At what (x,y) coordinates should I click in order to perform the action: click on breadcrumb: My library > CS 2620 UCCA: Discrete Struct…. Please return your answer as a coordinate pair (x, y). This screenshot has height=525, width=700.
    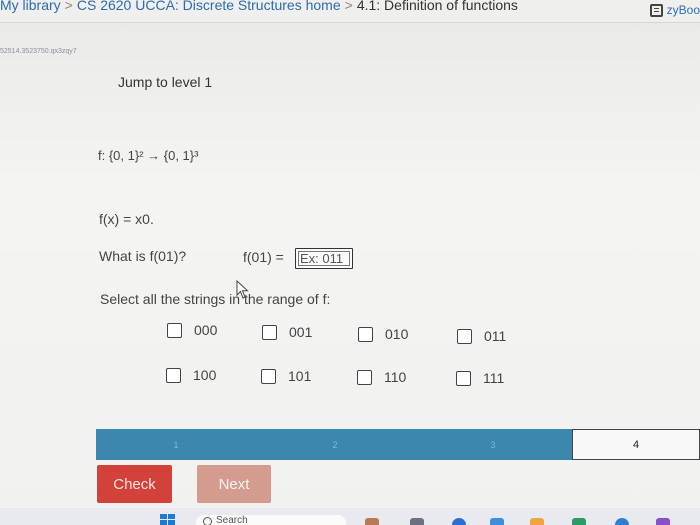
    Looking at the image, I should click on (259, 6).